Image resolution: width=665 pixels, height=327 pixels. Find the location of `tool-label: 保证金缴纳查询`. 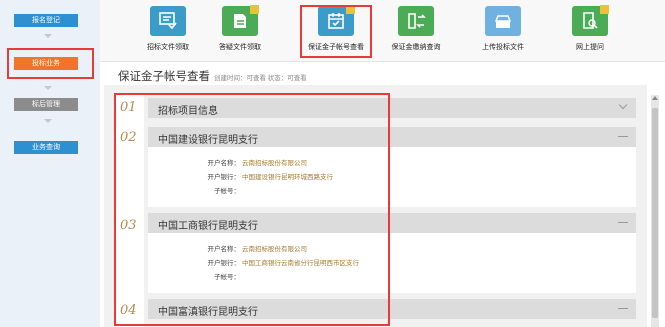

tool-label: 保证金缴纳查询 is located at coordinates (416, 47).